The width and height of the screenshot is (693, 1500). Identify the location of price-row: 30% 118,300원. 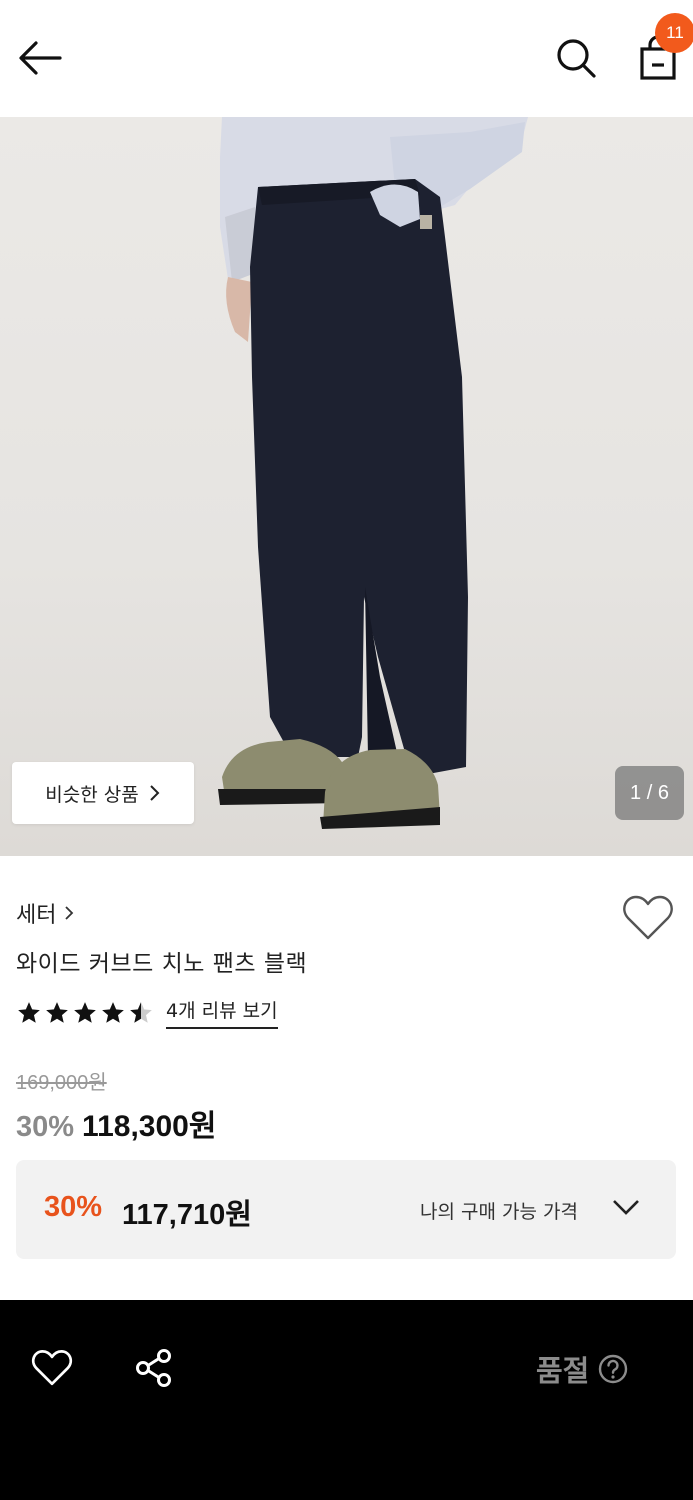
(116, 1123).